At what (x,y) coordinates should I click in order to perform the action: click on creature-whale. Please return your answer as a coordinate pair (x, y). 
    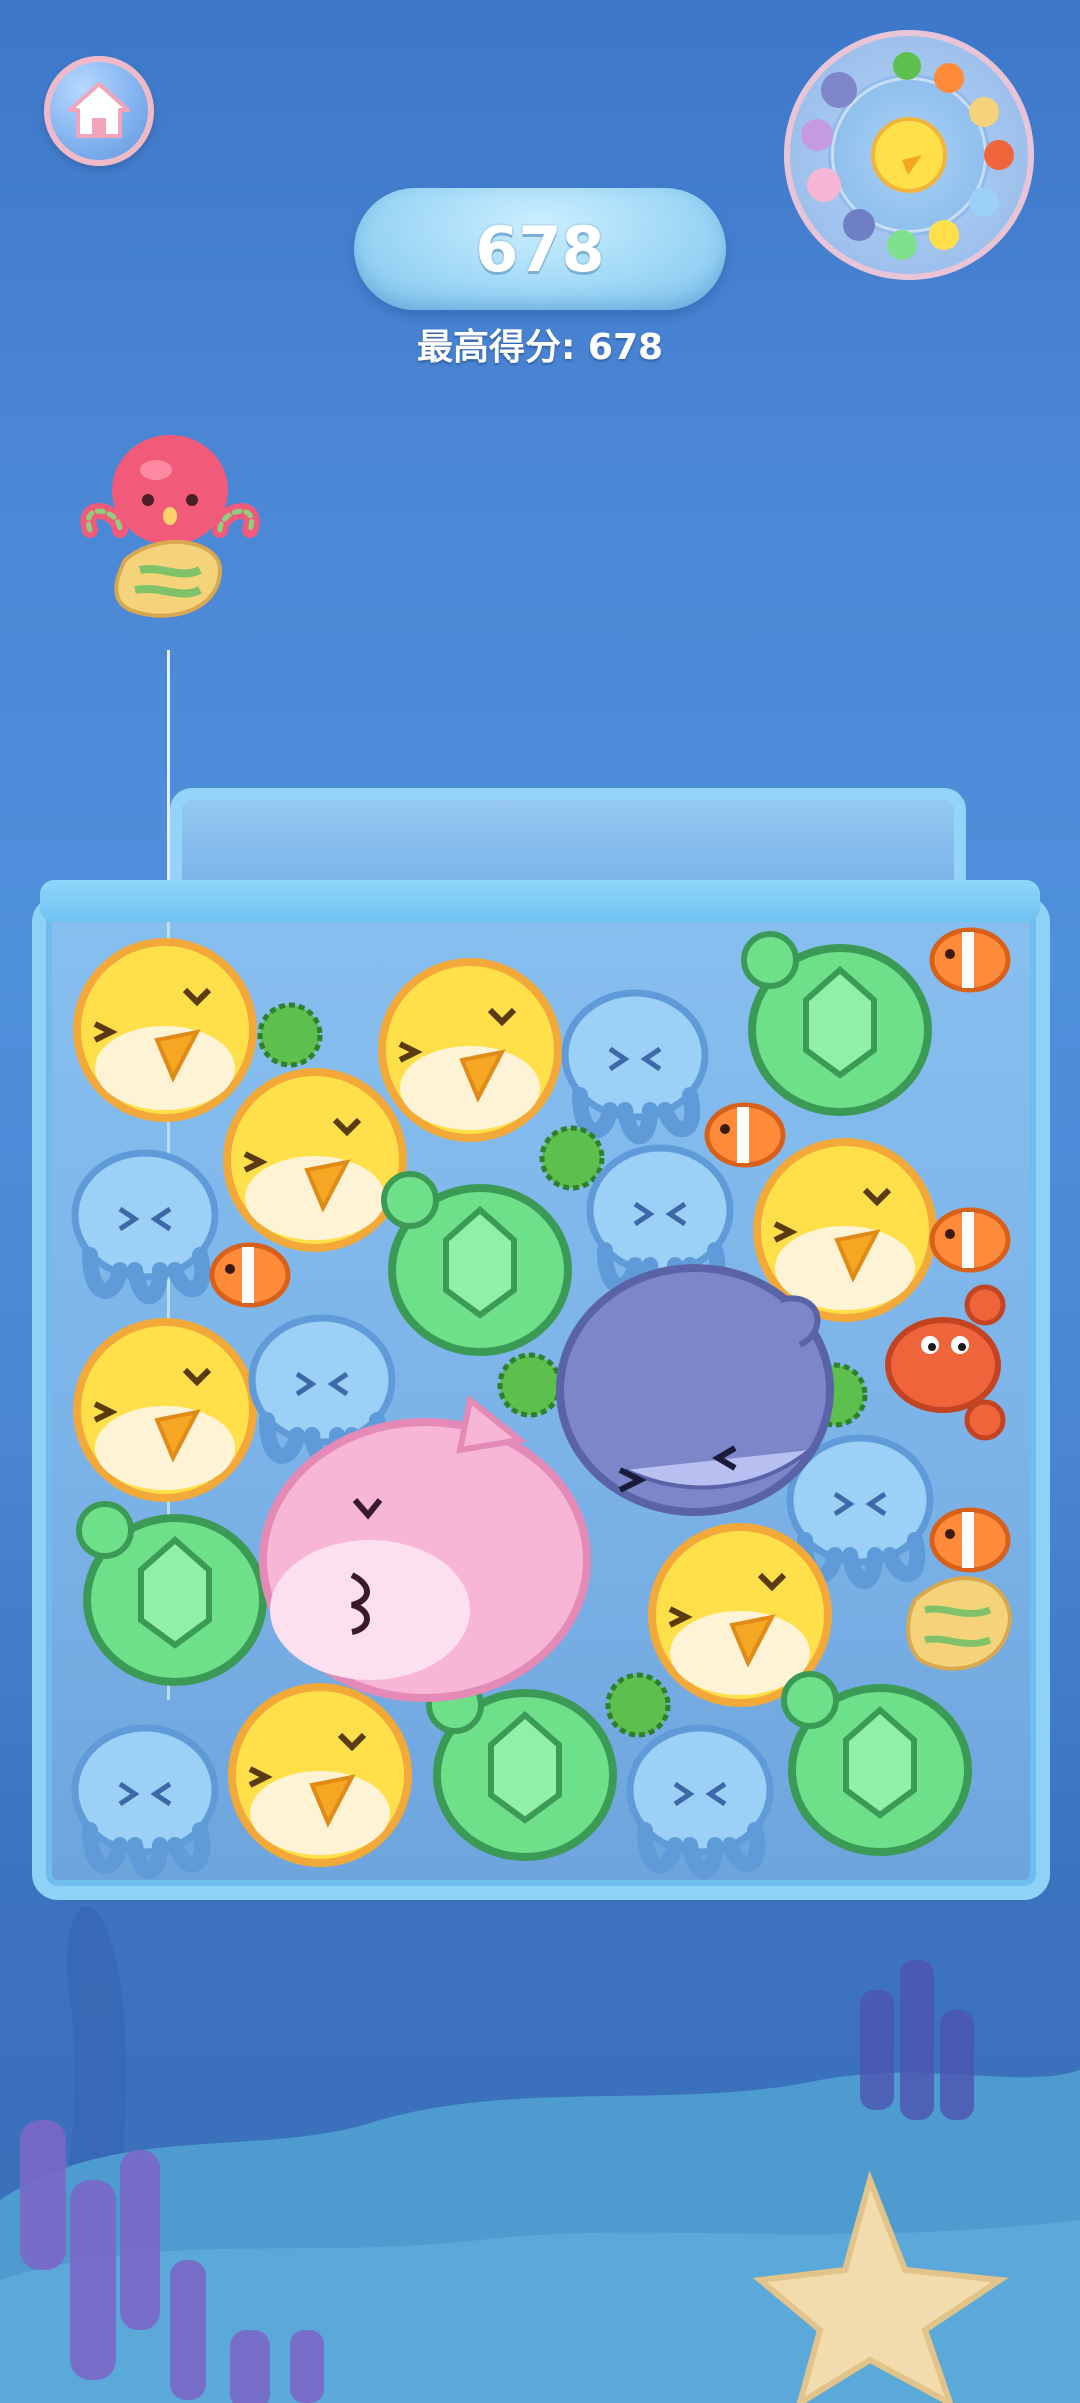
    Looking at the image, I should click on (695, 1390).